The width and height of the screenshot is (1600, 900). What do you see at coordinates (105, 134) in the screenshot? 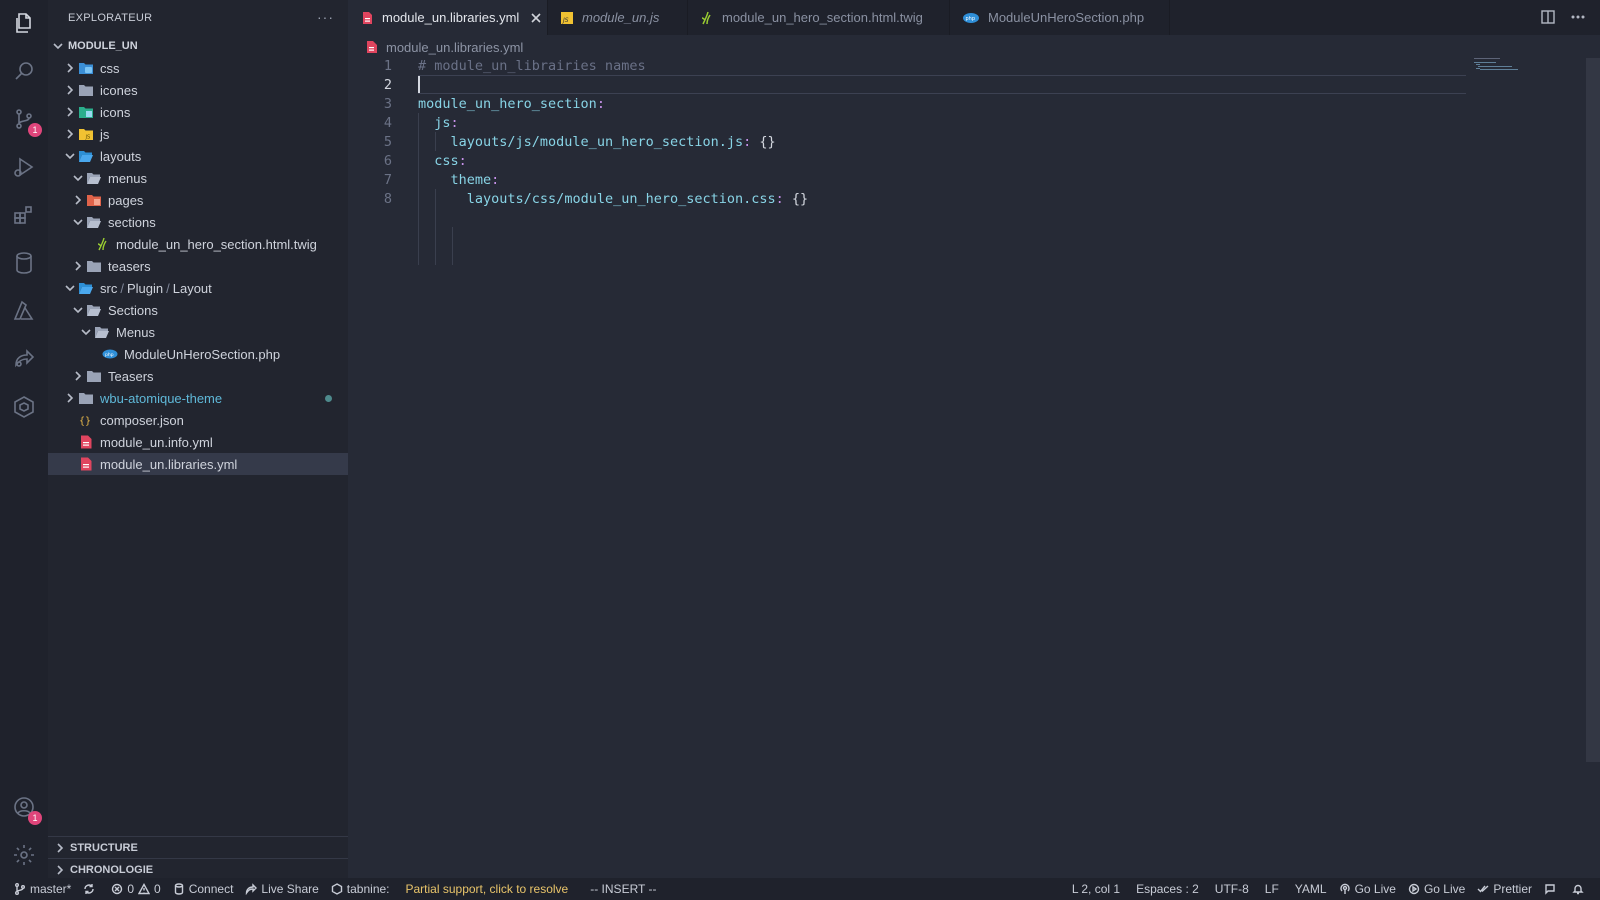
I see `tree-item-label: js` at bounding box center [105, 134].